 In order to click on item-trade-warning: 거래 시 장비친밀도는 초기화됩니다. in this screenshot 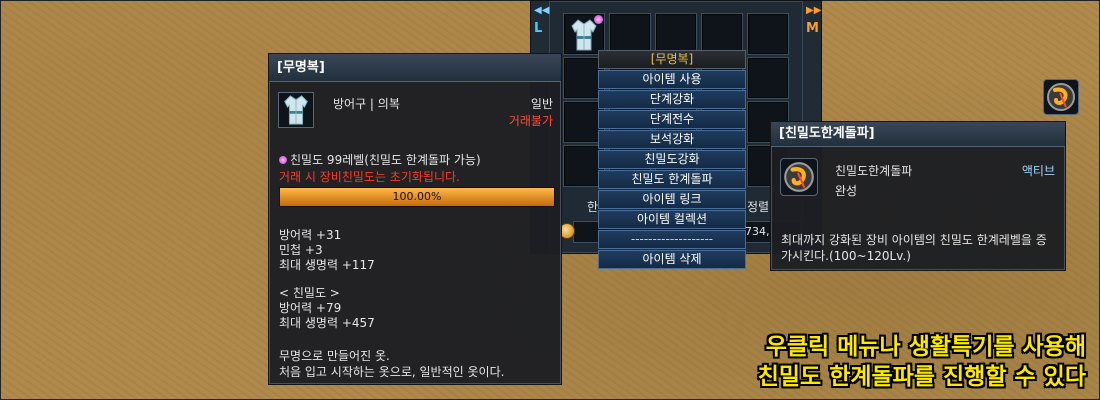, I will do `click(369, 177)`.